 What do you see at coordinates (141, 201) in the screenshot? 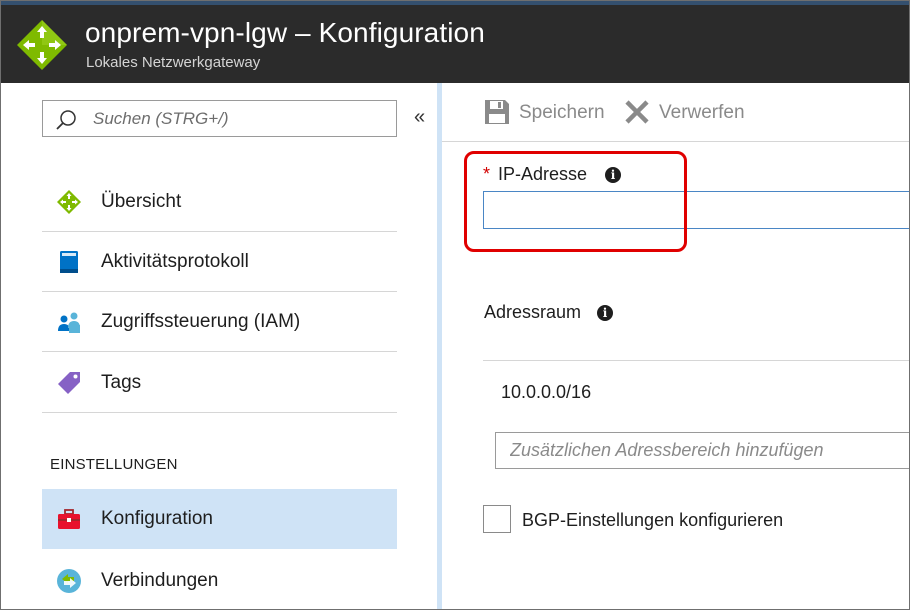
I see `sidebar-item-label: Übersicht` at bounding box center [141, 201].